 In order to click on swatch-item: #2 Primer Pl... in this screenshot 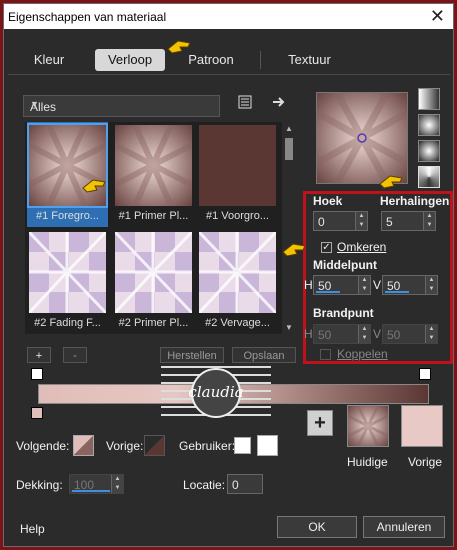, I will do `click(153, 281)`.